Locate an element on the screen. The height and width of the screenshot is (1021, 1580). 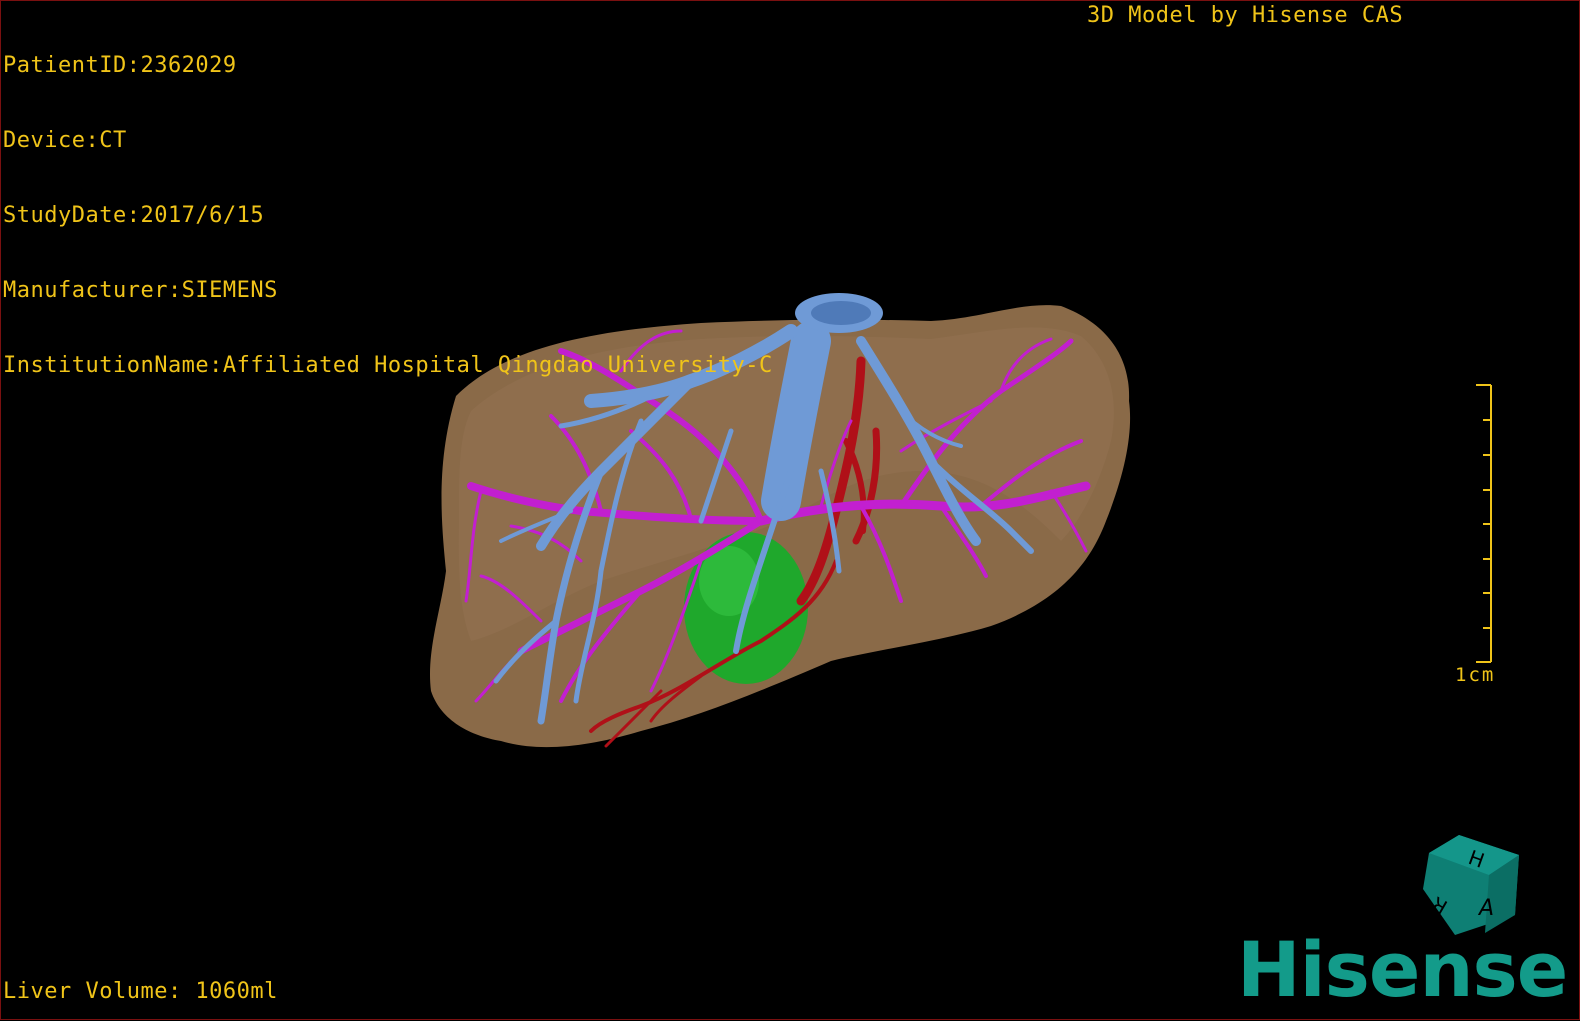
scale-bar-ruler is located at coordinates (1484, 523).